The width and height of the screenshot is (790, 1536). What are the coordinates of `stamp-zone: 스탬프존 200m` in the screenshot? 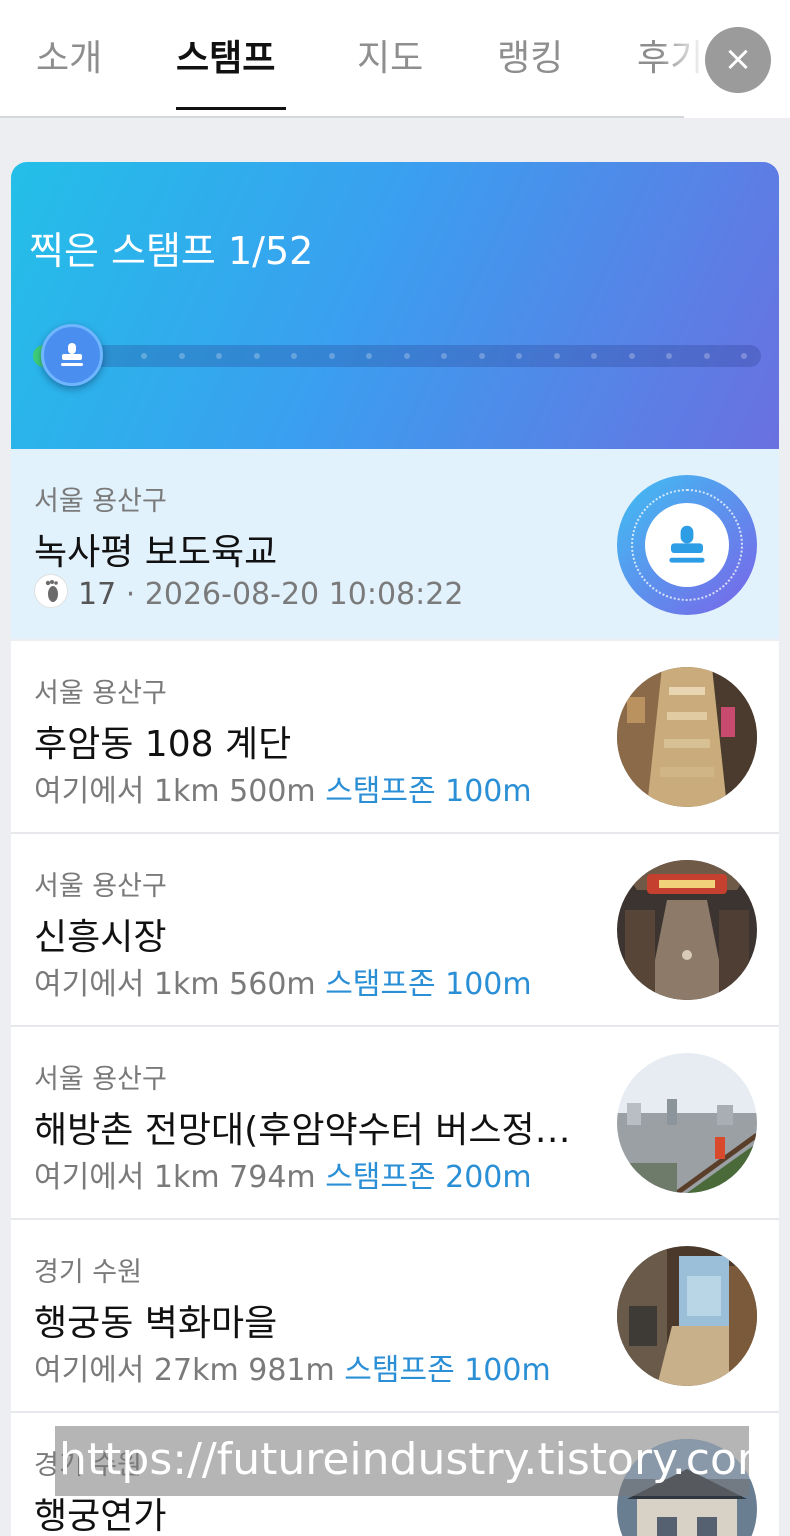 It's located at (428, 1177).